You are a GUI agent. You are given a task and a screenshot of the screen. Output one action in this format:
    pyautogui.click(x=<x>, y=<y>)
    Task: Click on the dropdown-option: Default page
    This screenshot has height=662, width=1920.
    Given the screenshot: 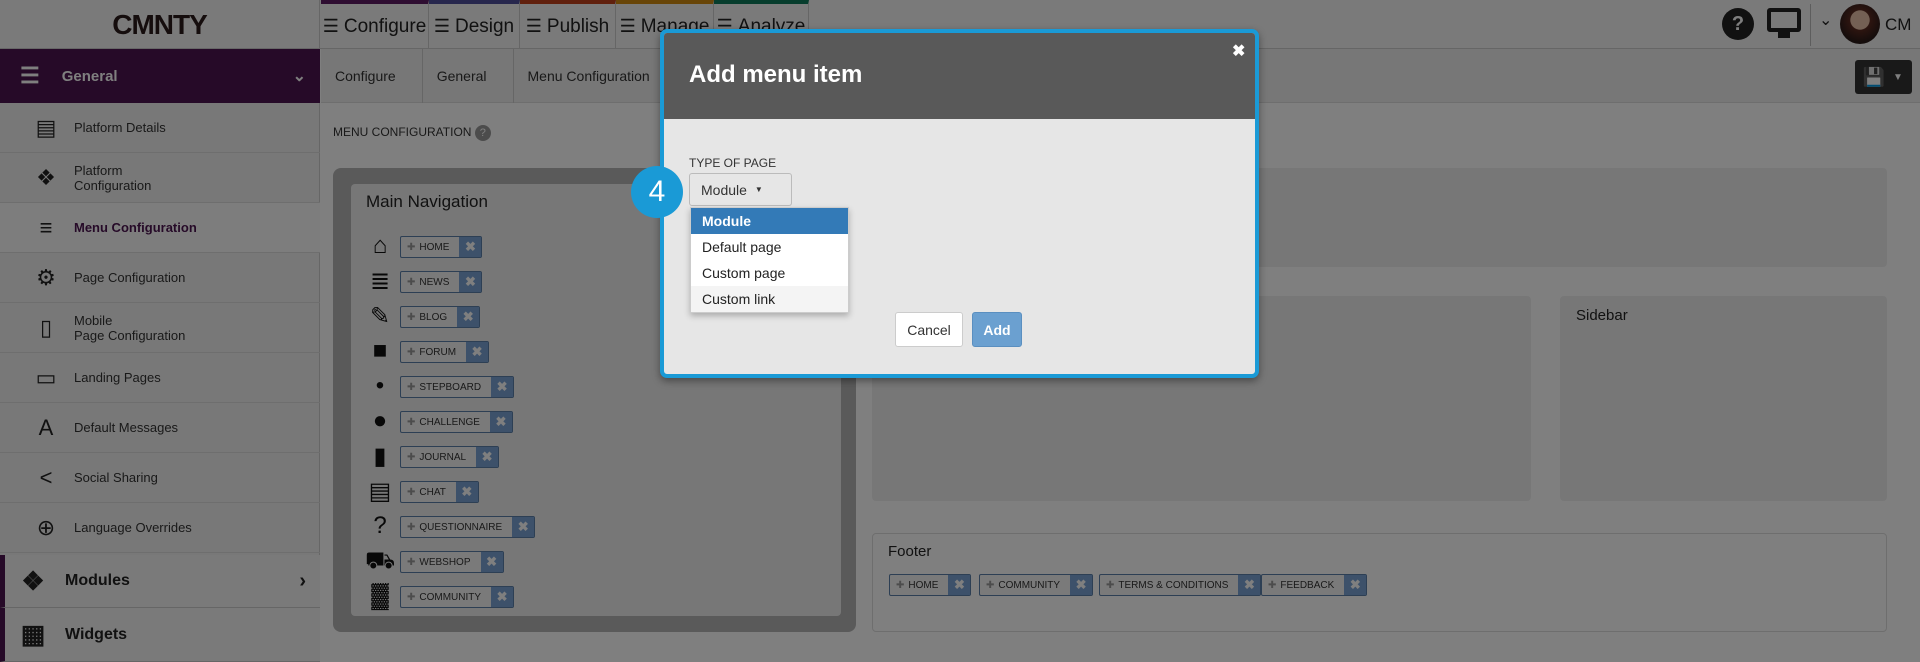 What is the action you would take?
    pyautogui.click(x=769, y=247)
    